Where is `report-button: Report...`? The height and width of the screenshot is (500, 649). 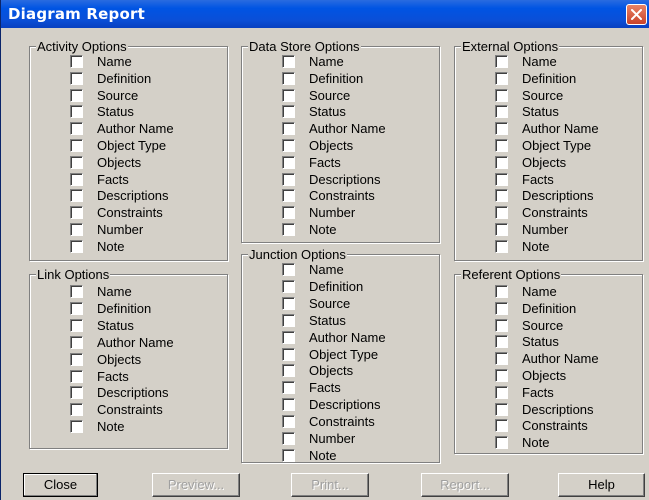 report-button: Report... is located at coordinates (465, 485).